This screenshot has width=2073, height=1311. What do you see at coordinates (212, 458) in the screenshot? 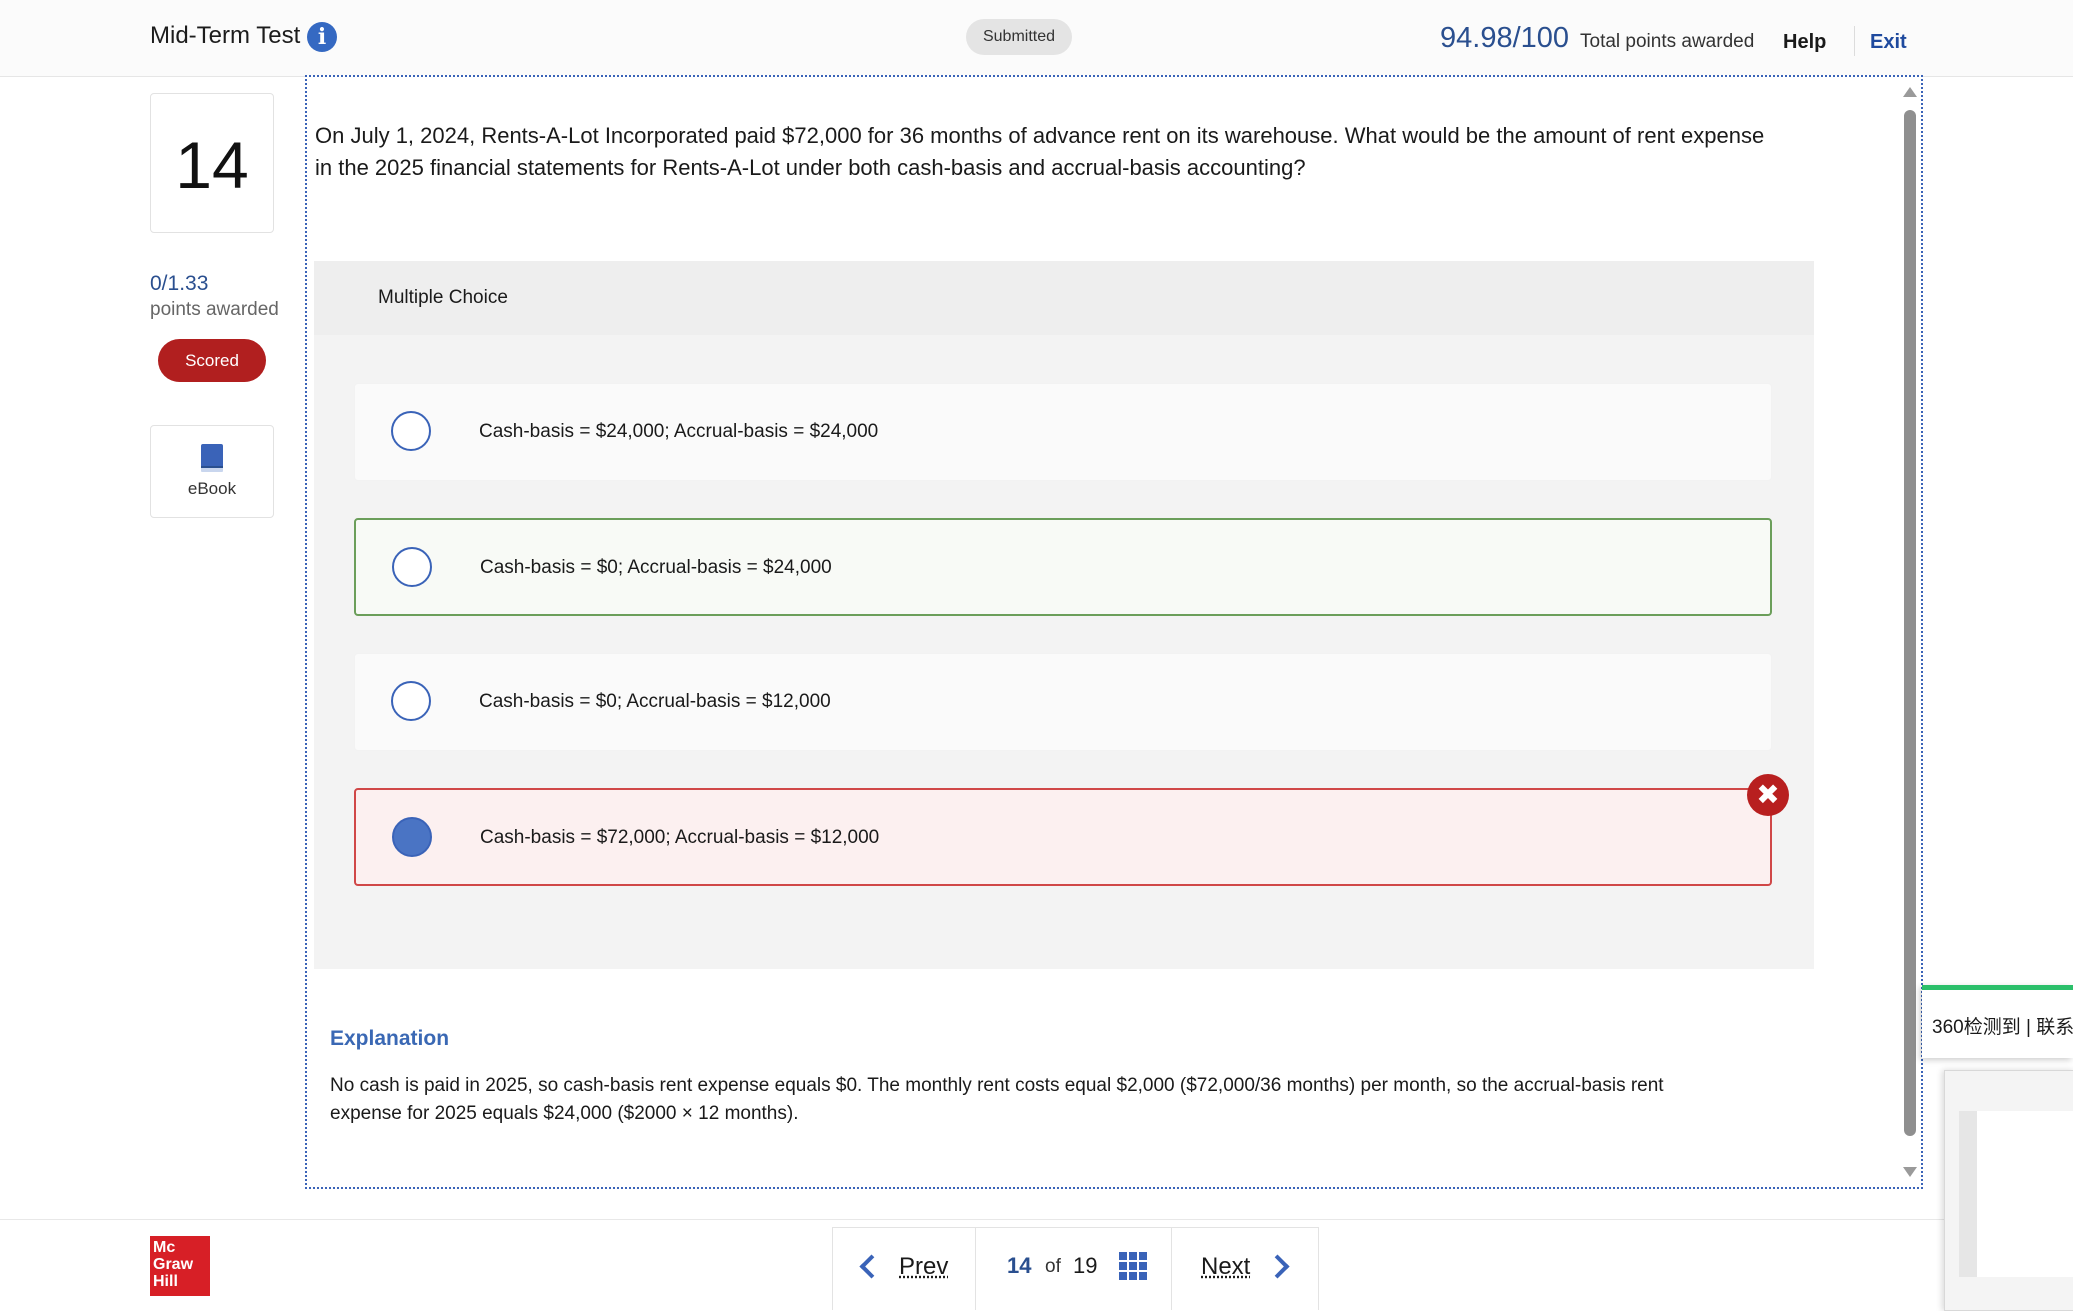
I see `book-icon` at bounding box center [212, 458].